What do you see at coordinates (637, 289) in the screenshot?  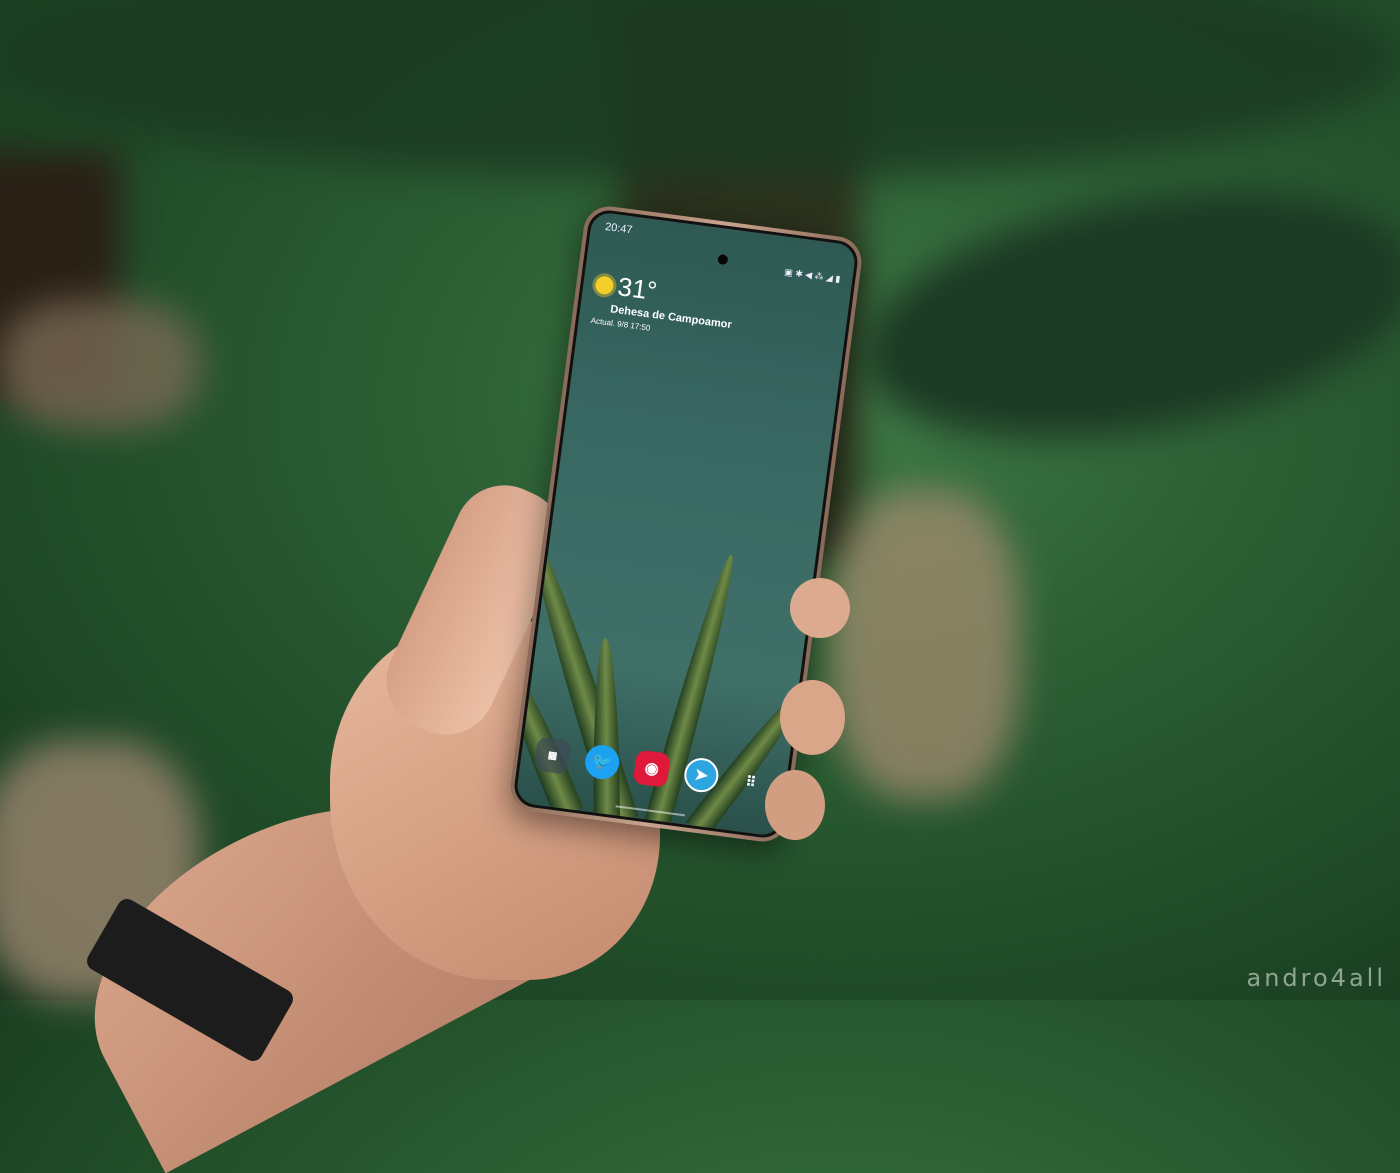 I see `temperature: 31°` at bounding box center [637, 289].